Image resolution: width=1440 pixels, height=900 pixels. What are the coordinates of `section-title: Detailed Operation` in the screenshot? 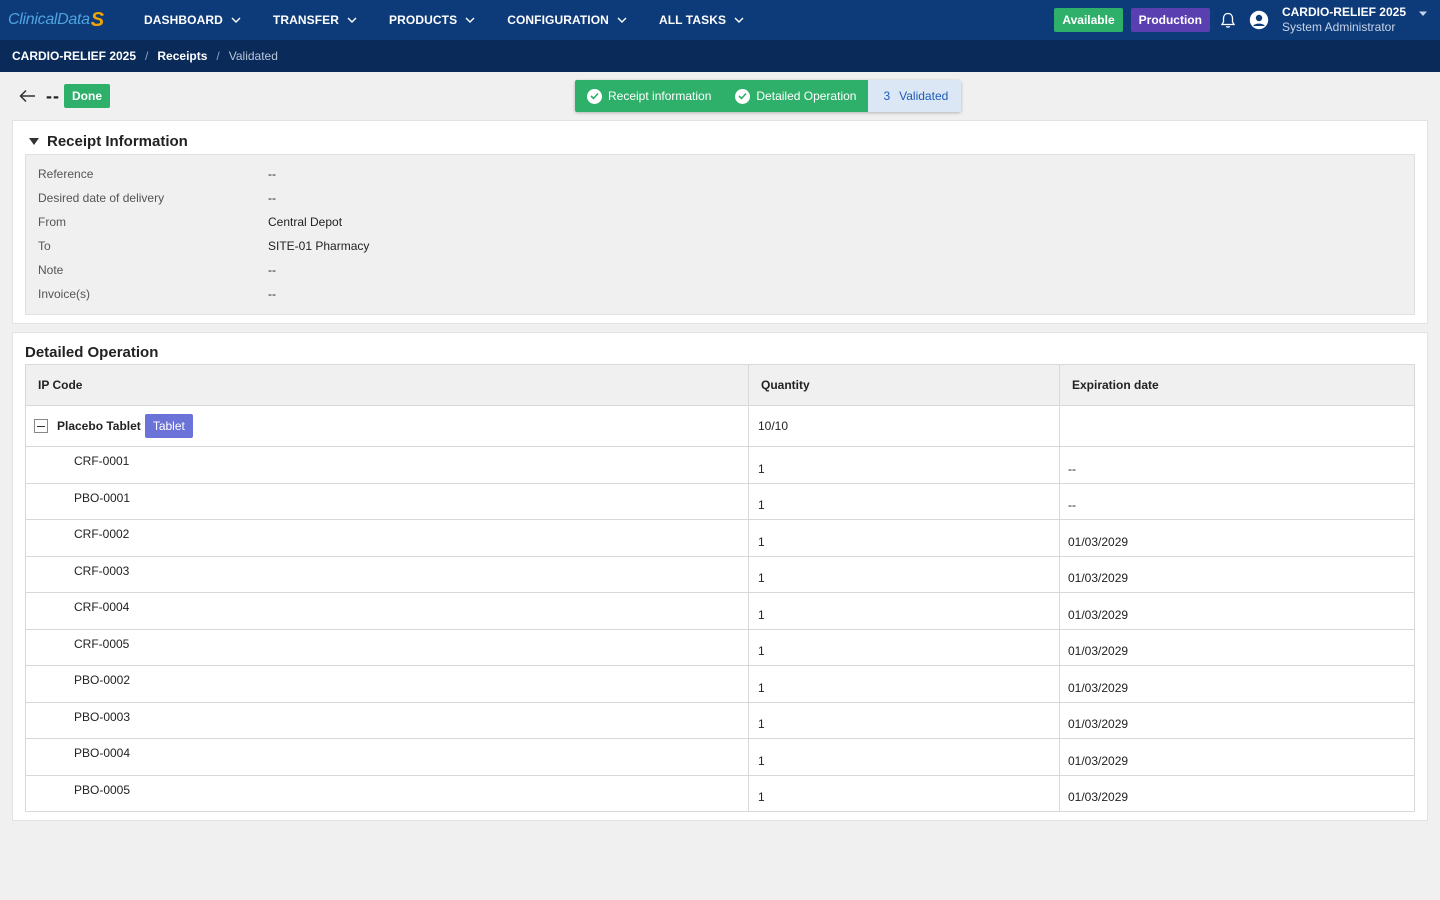 It's located at (92, 352).